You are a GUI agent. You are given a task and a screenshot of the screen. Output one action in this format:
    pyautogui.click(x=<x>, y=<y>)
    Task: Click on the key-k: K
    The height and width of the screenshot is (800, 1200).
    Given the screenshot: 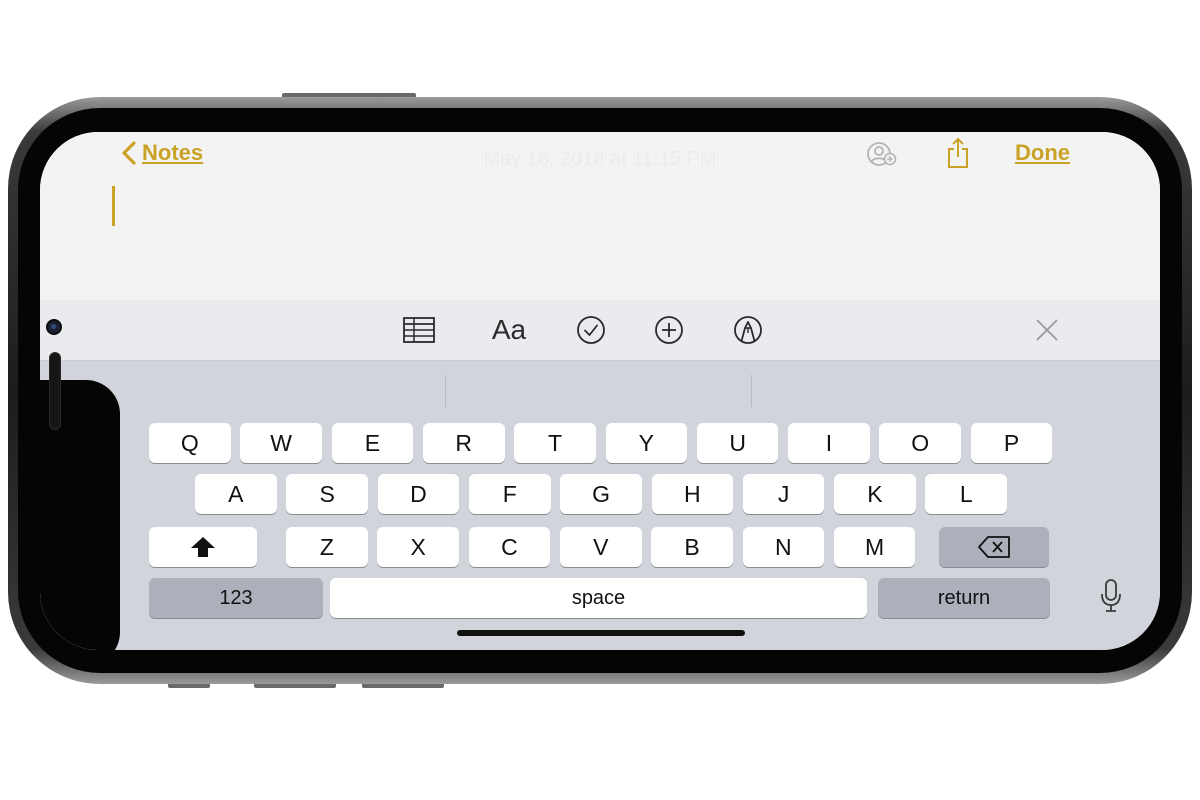 What is the action you would take?
    pyautogui.click(x=875, y=494)
    